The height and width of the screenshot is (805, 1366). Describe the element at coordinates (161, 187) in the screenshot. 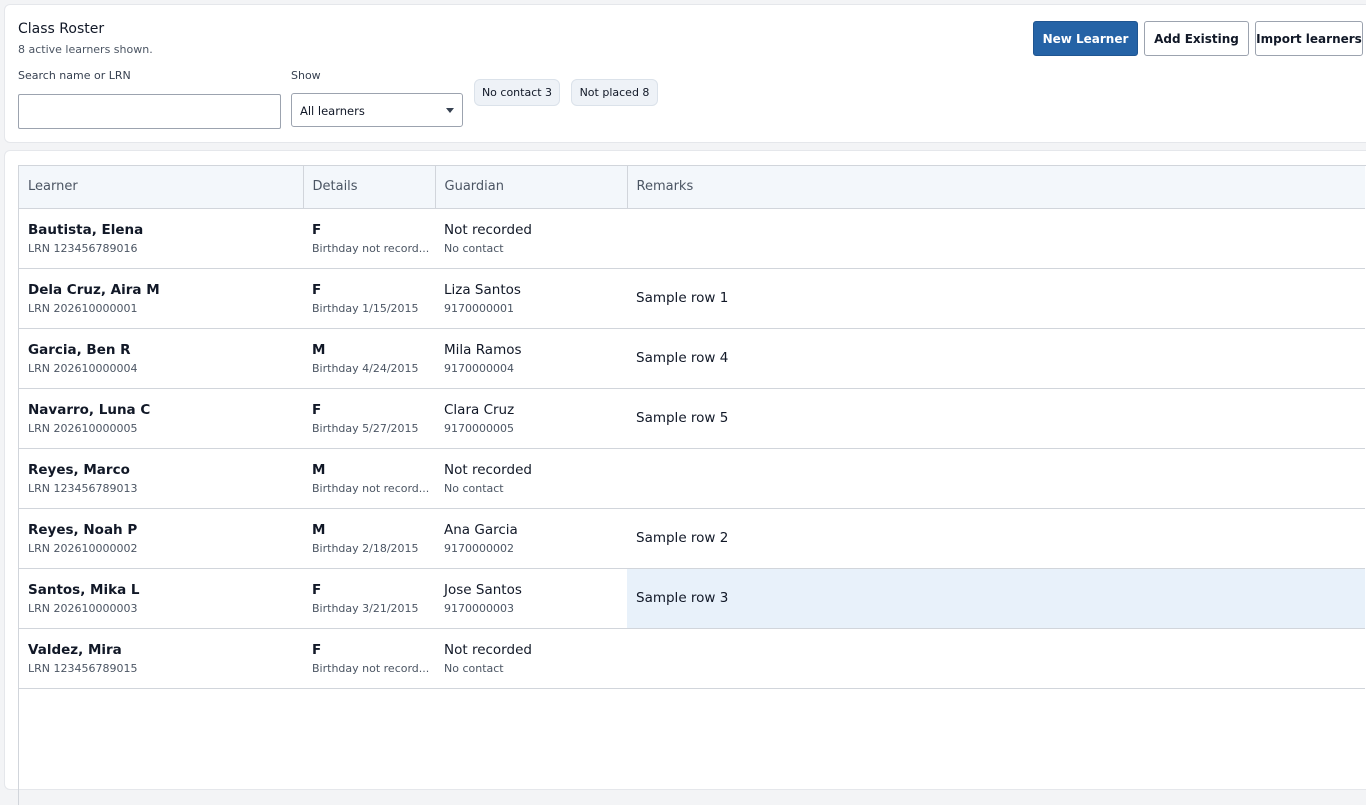

I see `column-header-learner: Learner` at that location.